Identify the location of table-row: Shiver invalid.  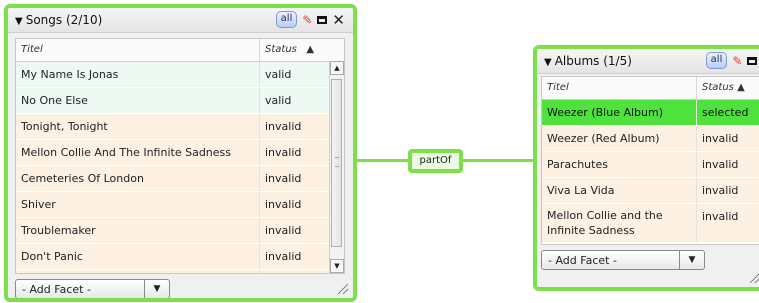
(180, 205).